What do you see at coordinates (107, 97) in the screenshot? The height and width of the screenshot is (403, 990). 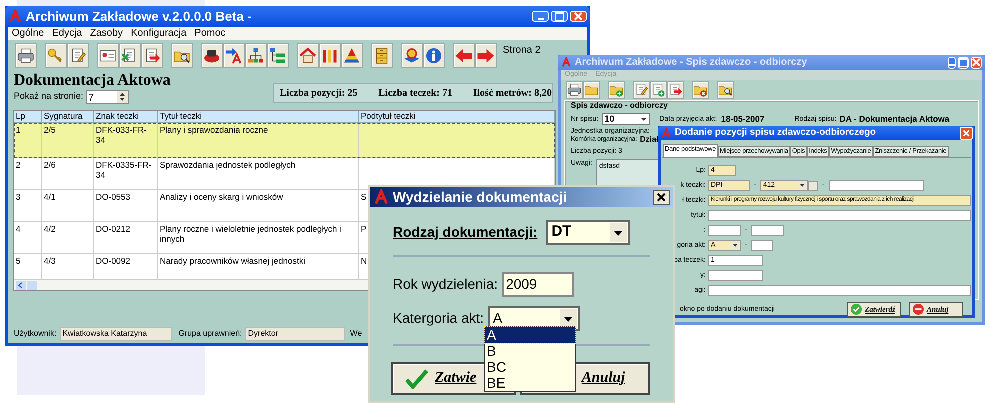 I see `page-size-spinner: 7` at bounding box center [107, 97].